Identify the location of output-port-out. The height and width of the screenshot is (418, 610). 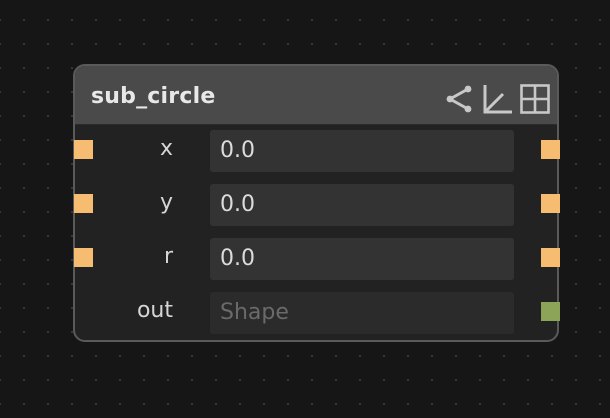
(550, 311).